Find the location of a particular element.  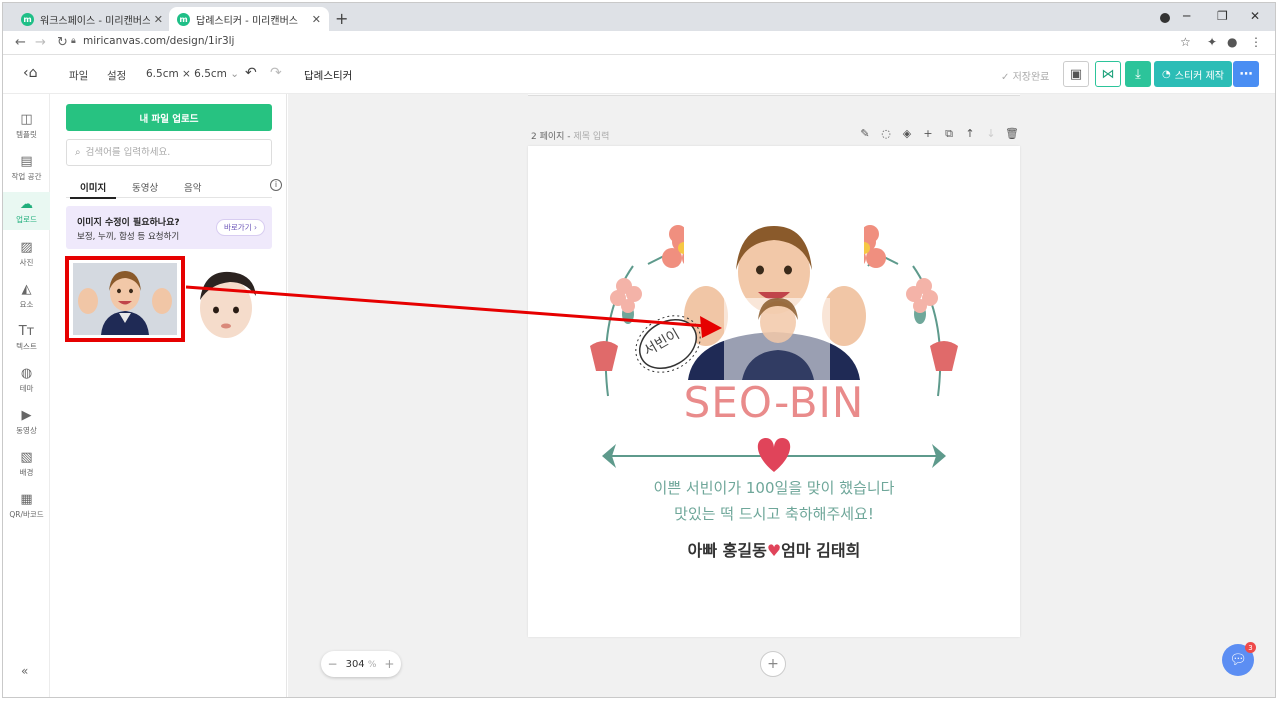

settings-menu: 설정 is located at coordinates (116, 75).